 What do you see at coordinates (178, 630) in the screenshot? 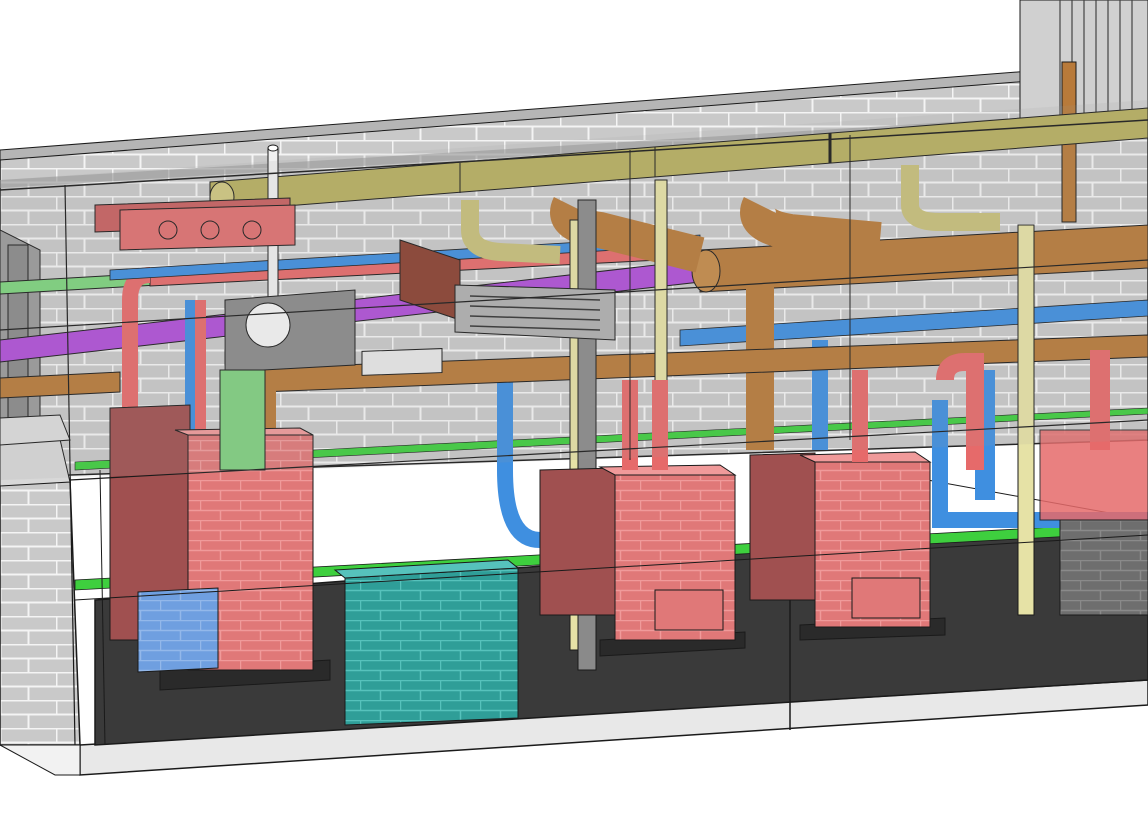
I see `electrical-panel` at bounding box center [178, 630].